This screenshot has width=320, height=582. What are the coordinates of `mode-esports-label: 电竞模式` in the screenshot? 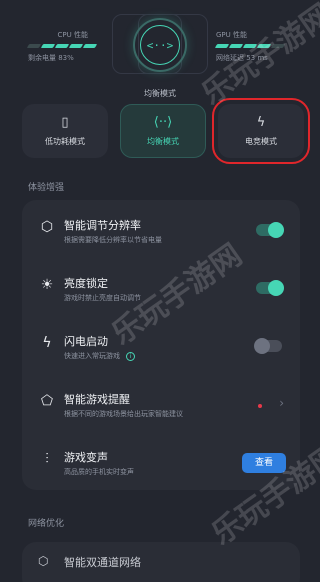 It's located at (261, 141).